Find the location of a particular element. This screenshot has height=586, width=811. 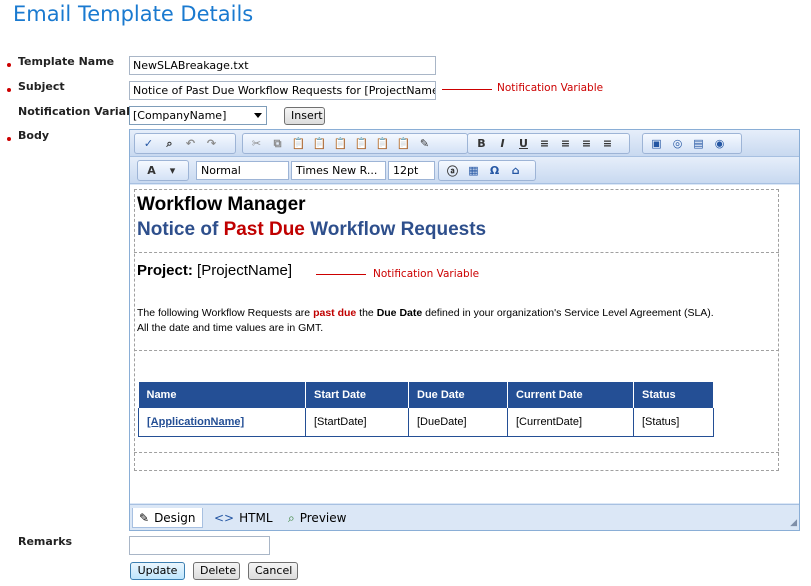

resize-grip-icon: ◢ is located at coordinates (793, 523).